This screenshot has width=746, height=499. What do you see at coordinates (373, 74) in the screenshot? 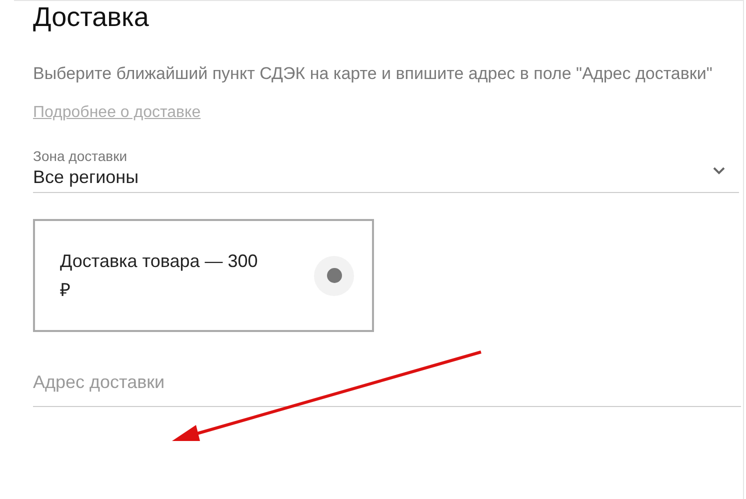
I see `description-text: Выберите ближайший пункт СДЭК на карте и впишите адрес в поле "Адрес доставки"` at bounding box center [373, 74].